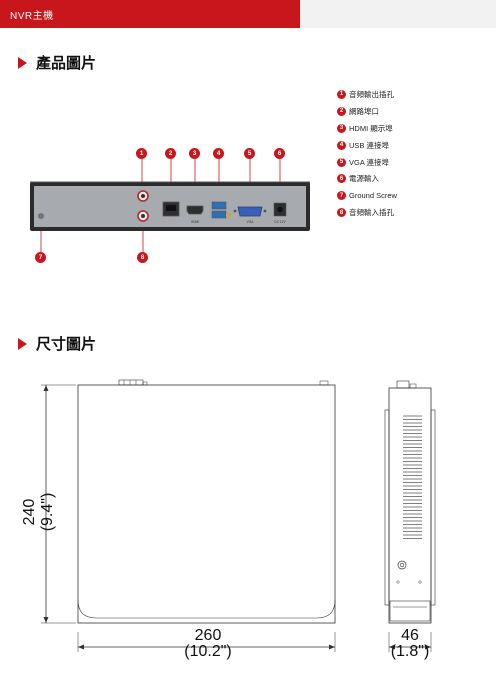 Image resolution: width=496 pixels, height=677 pixels. What do you see at coordinates (218, 153) in the screenshot?
I see `callout-4: 4` at bounding box center [218, 153].